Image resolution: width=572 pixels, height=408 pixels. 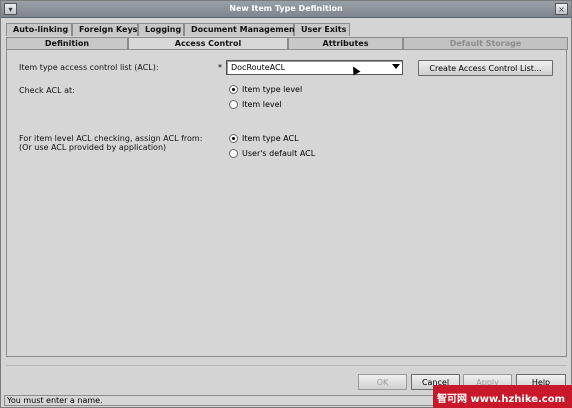 I want to click on tab-logging: Logging, so click(x=161, y=29).